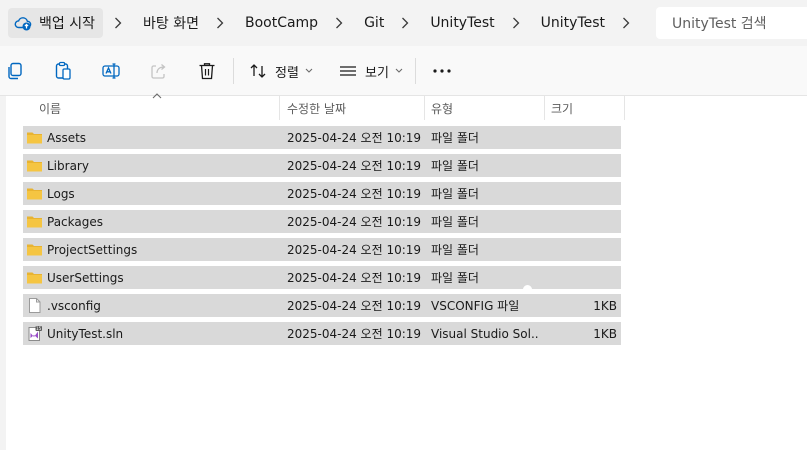 The image size is (807, 450). What do you see at coordinates (207, 71) in the screenshot?
I see `delete-icon` at bounding box center [207, 71].